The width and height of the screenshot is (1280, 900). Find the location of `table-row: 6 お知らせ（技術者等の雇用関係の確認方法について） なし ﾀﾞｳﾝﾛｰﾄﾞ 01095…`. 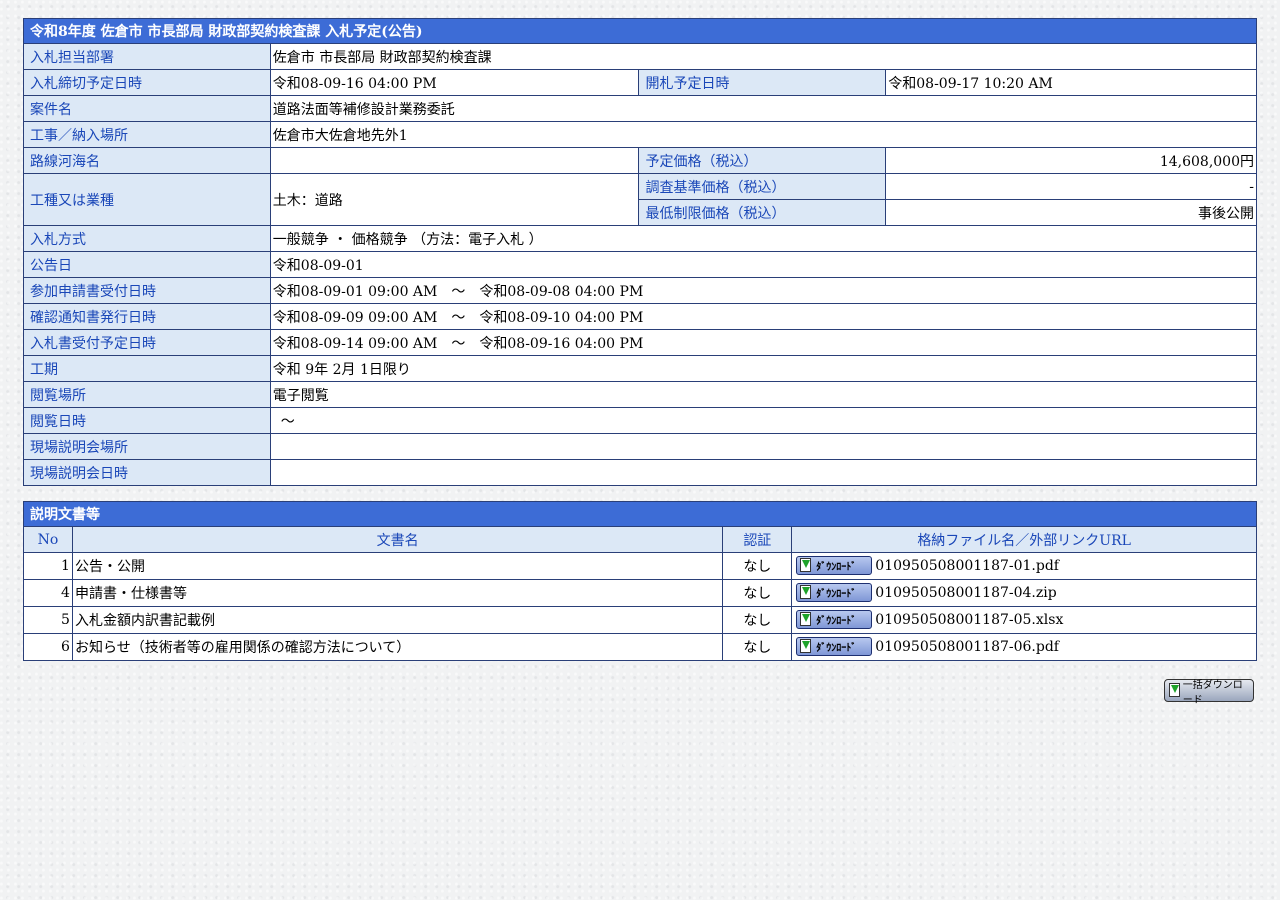

table-row: 6 お知らせ（技術者等の雇用関係の確認方法について） なし ﾀﾞｳﾝﾛｰﾄﾞ 01095… is located at coordinates (640, 647).